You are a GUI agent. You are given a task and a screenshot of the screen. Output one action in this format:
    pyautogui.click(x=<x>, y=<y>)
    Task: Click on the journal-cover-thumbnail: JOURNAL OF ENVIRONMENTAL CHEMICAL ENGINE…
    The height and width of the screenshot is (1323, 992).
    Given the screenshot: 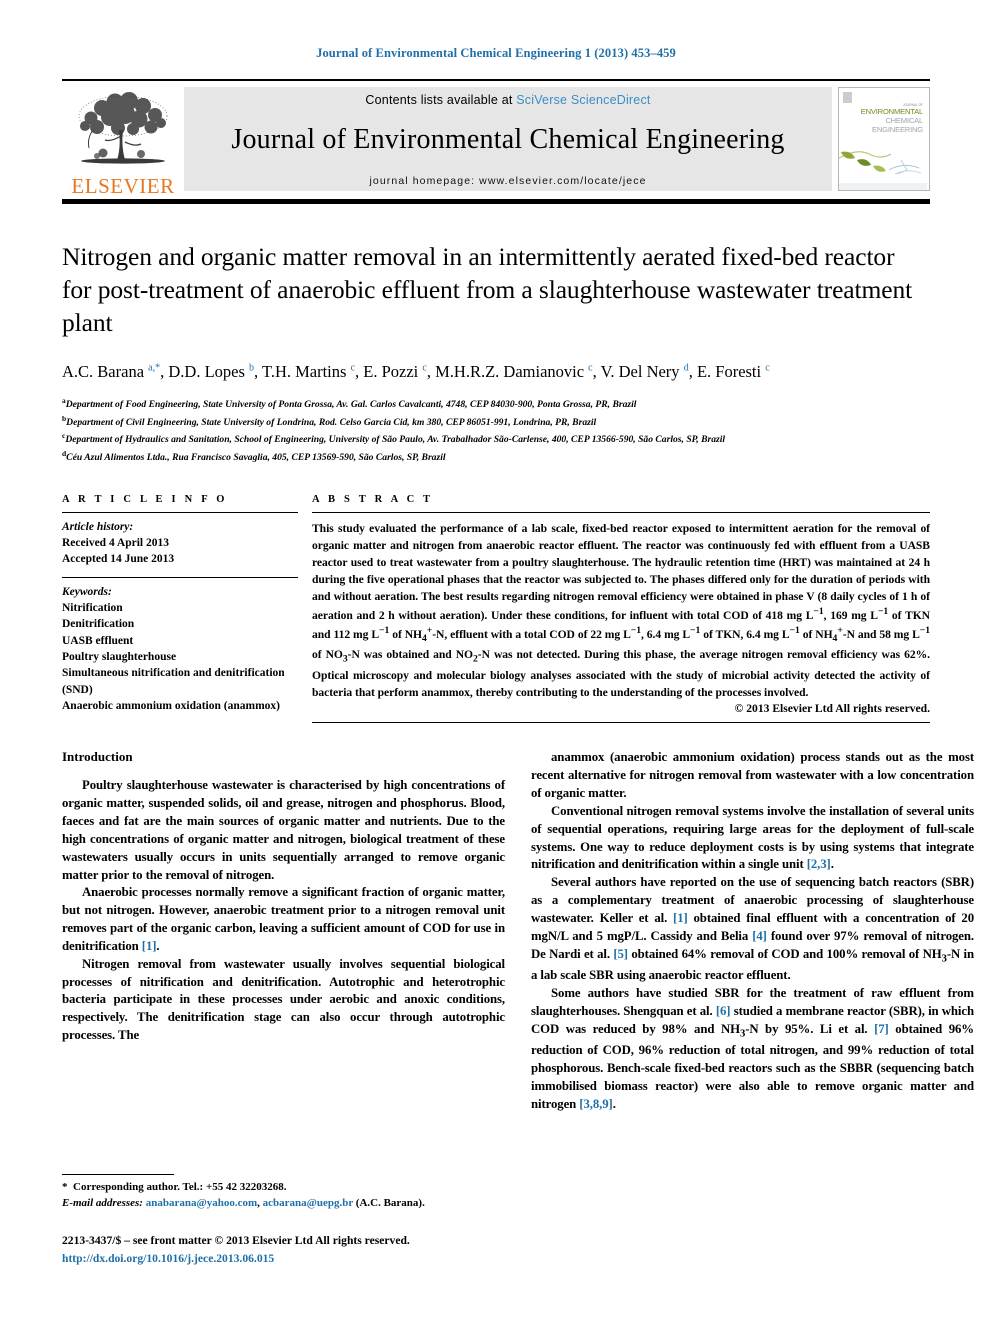 What is the action you would take?
    pyautogui.click(x=884, y=139)
    